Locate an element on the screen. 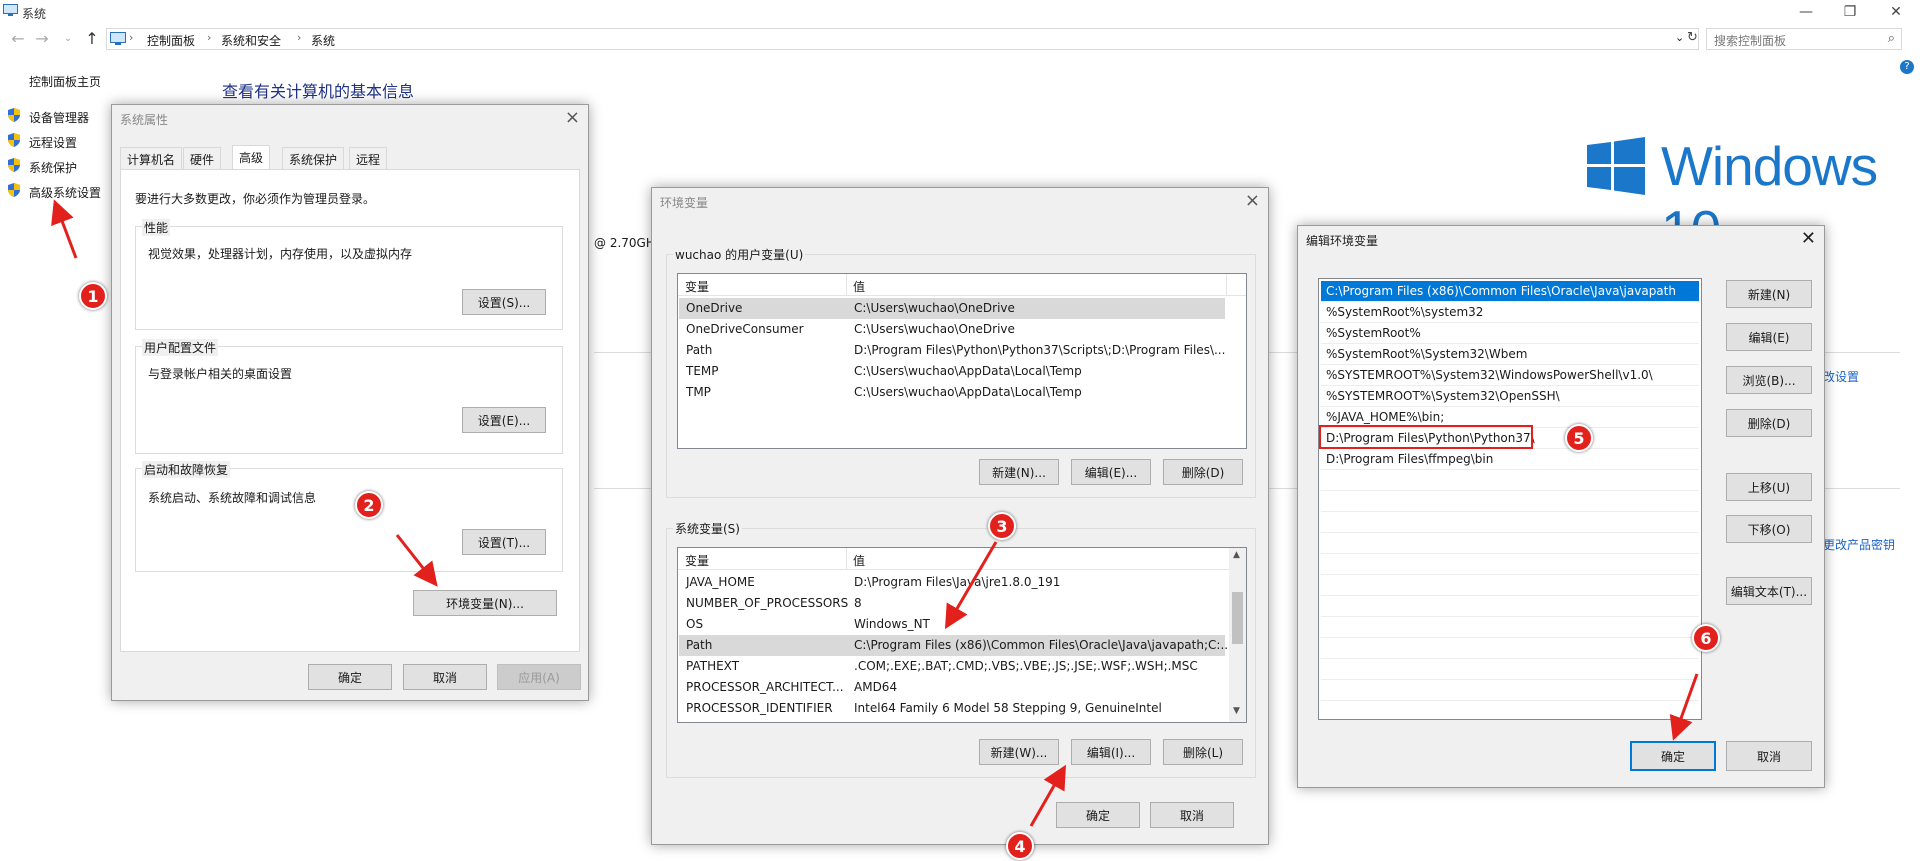 This screenshot has height=861, width=1920. step-marker-4: 4 is located at coordinates (1020, 846).